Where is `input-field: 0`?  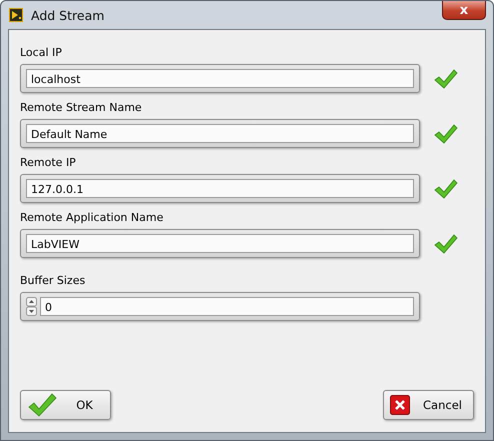
input-field: 0 is located at coordinates (220, 306).